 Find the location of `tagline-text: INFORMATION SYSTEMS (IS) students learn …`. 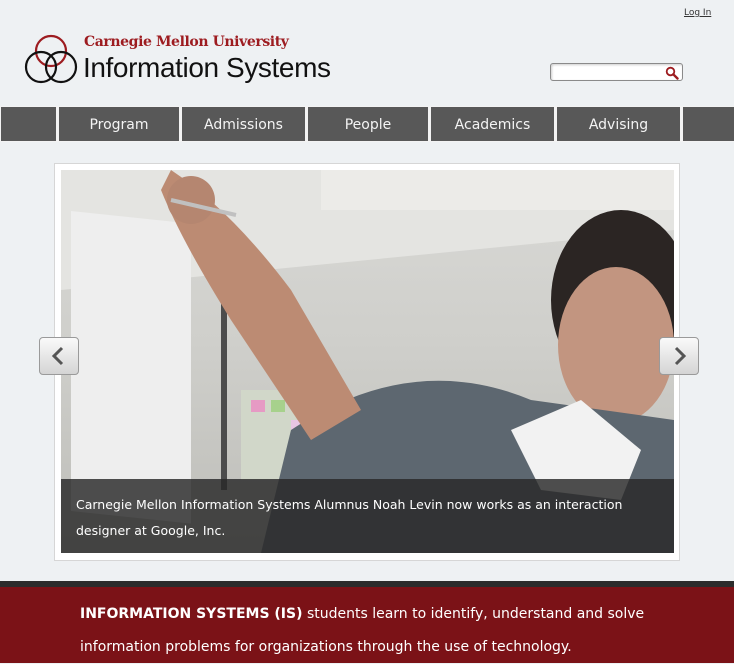

tagline-text: INFORMATION SYSTEMS (IS) students learn … is located at coordinates (390, 631).